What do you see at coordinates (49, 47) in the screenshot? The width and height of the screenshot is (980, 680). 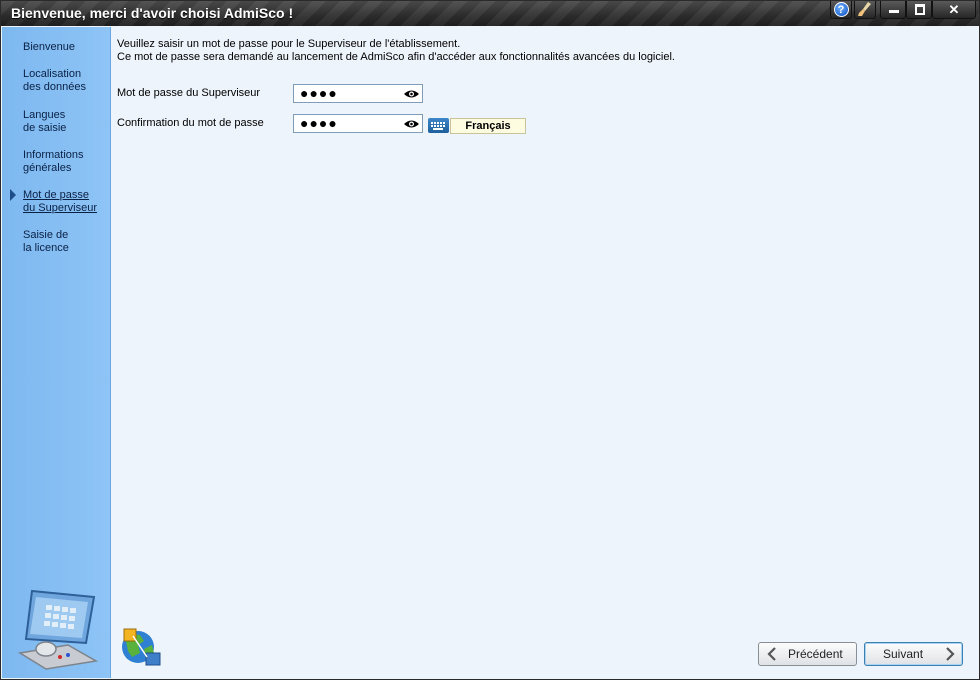 I see `sidebar-item-bienvenue: Bienvenue` at bounding box center [49, 47].